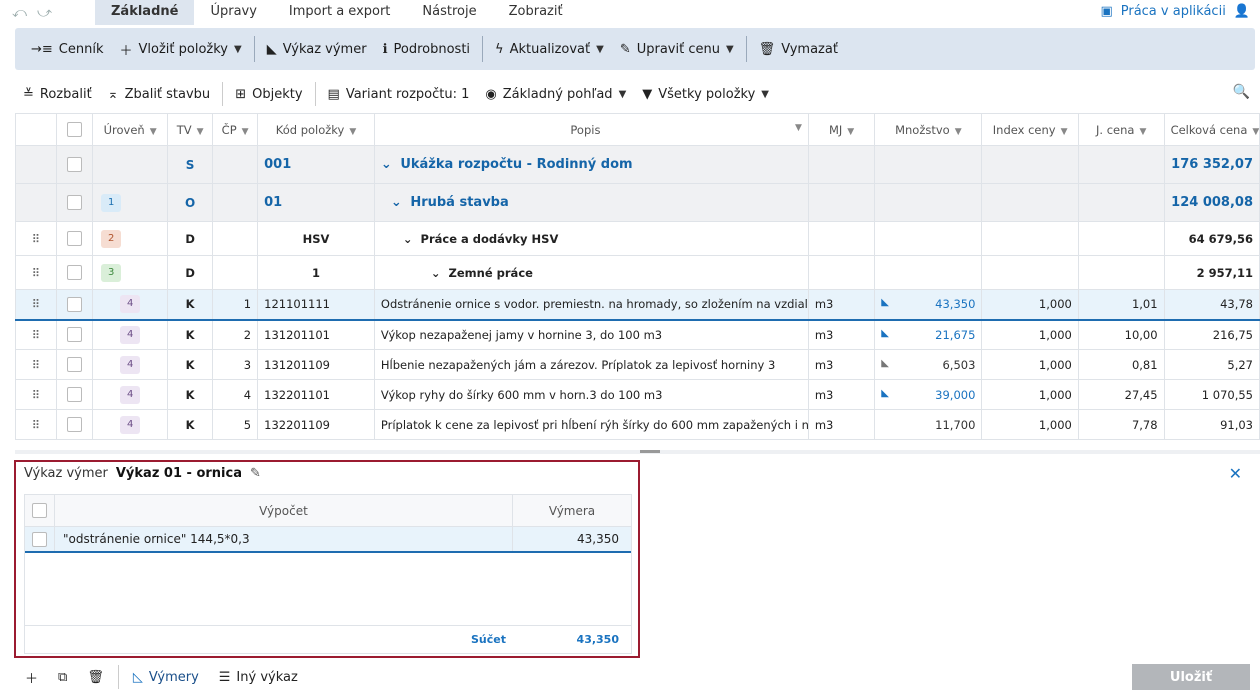 The width and height of the screenshot is (1260, 690). Describe the element at coordinates (340, 12) in the screenshot. I see `tab-import-export: Import a export` at that location.